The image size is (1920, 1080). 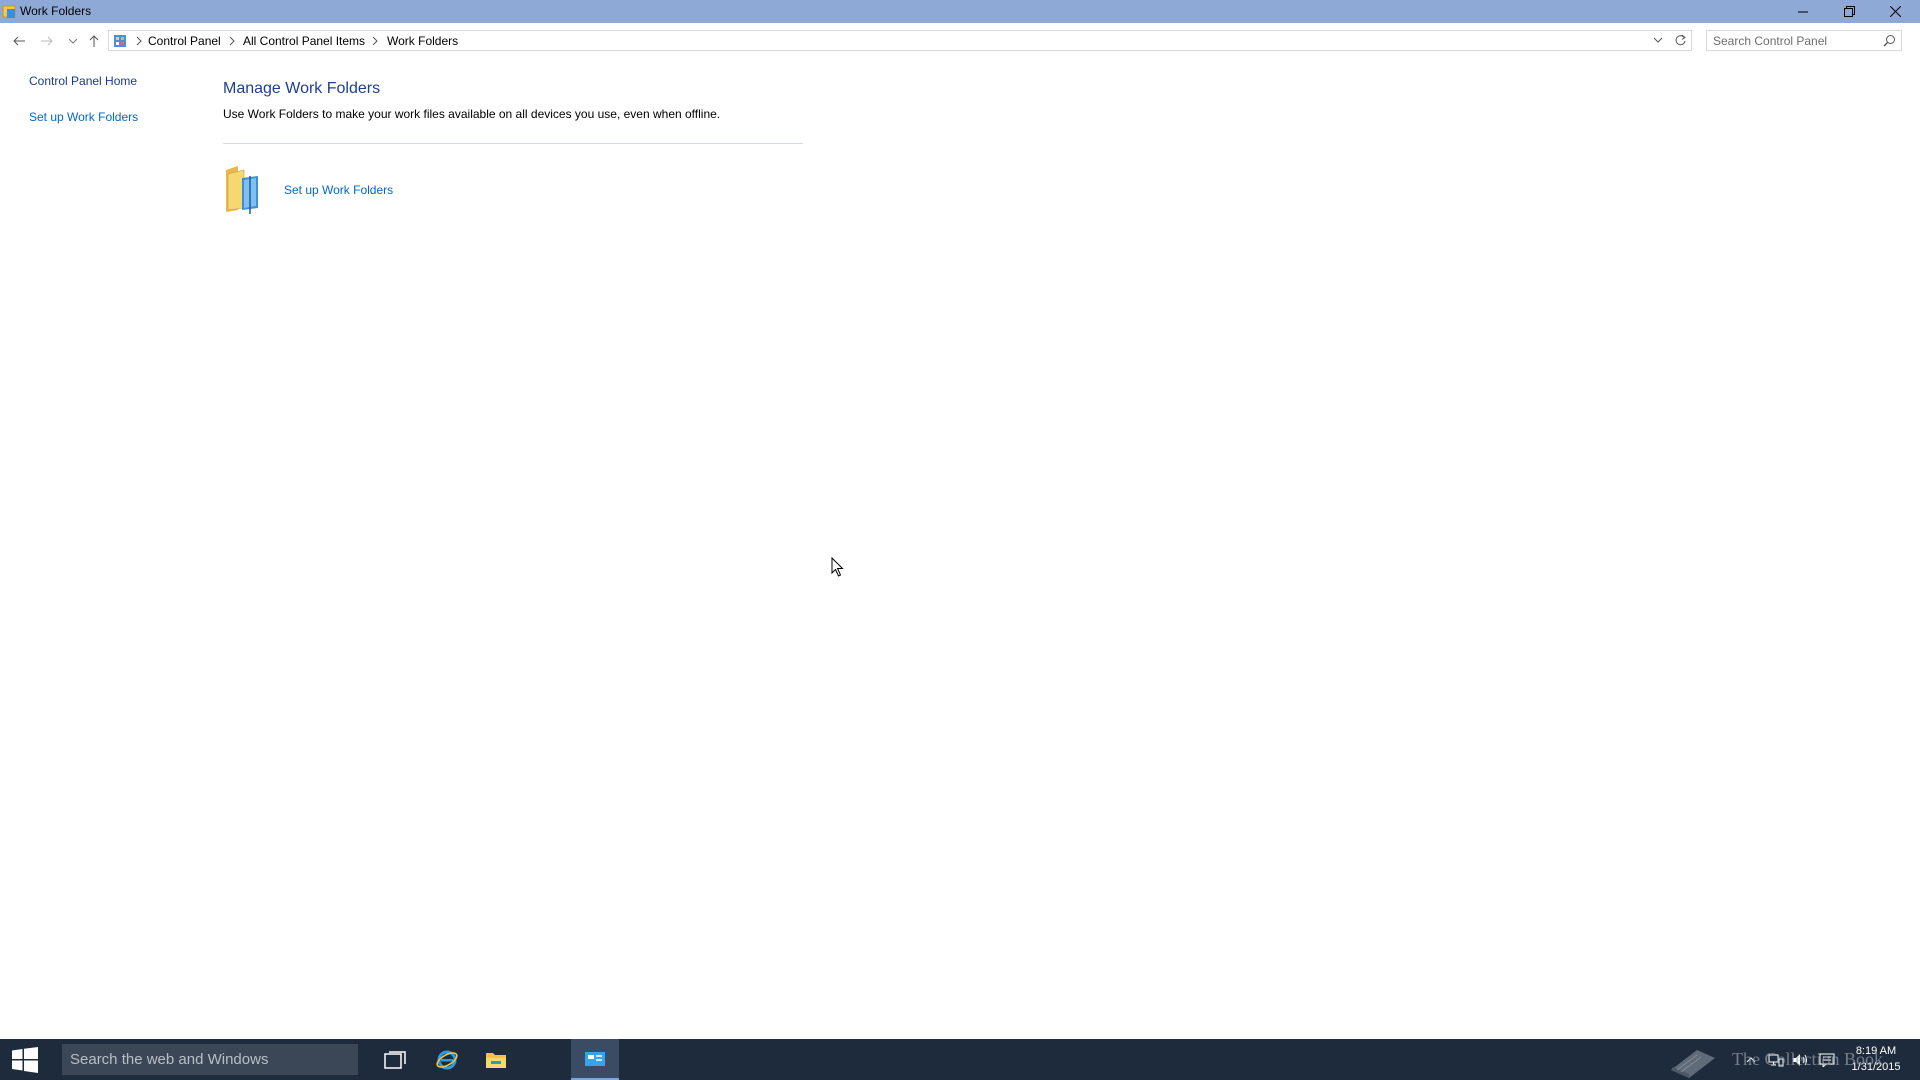 I want to click on restore-button, so click(x=1849, y=11).